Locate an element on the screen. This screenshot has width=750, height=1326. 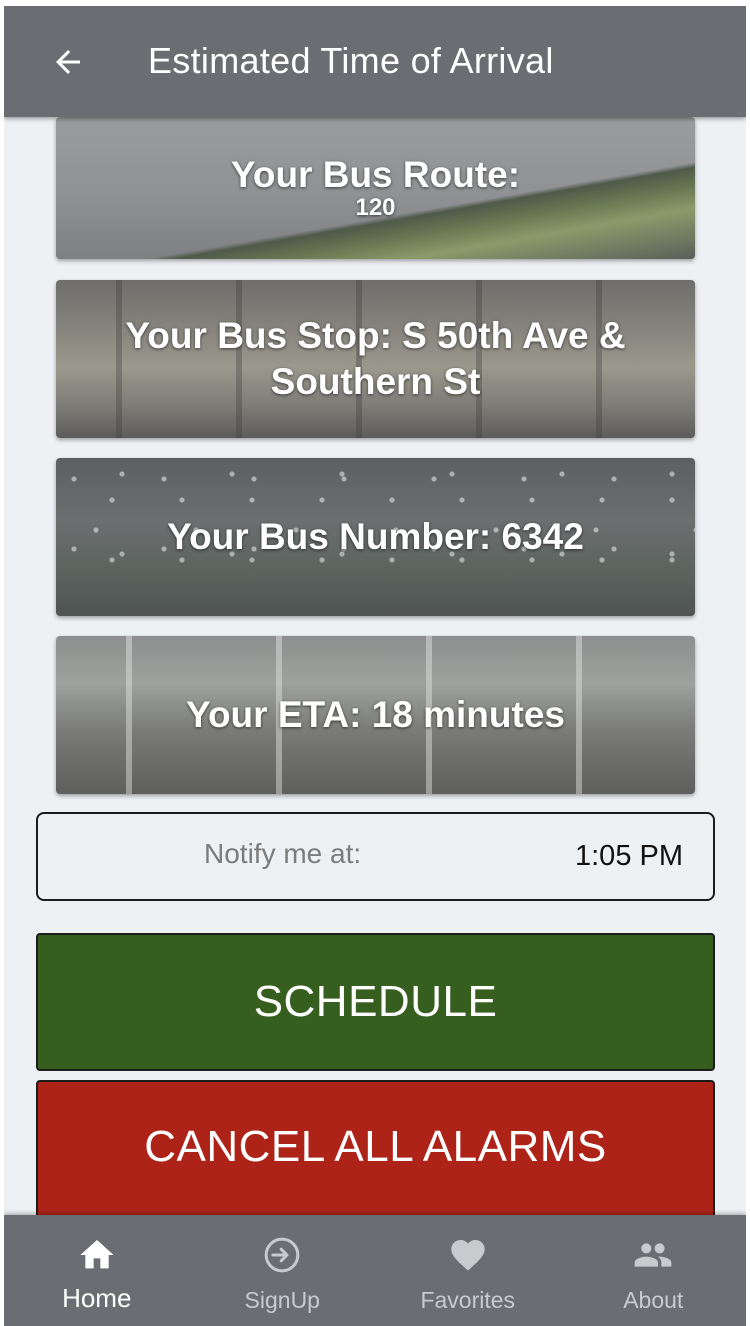
nav-item-signup: SignUp is located at coordinates (283, 1270).